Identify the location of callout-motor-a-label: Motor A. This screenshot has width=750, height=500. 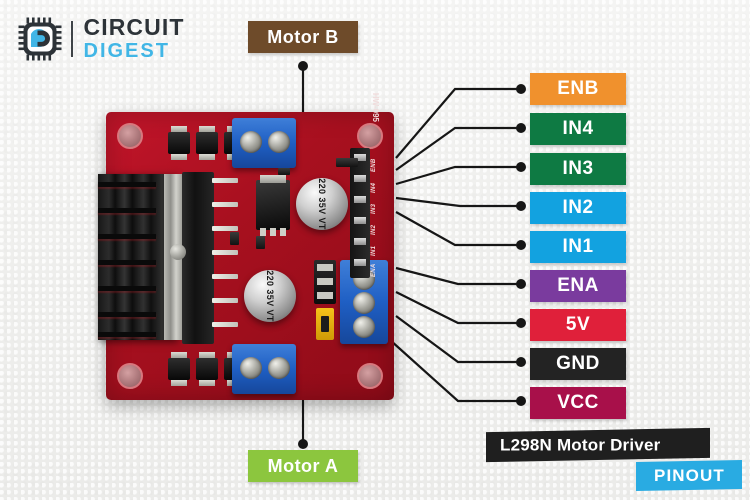
(303, 465).